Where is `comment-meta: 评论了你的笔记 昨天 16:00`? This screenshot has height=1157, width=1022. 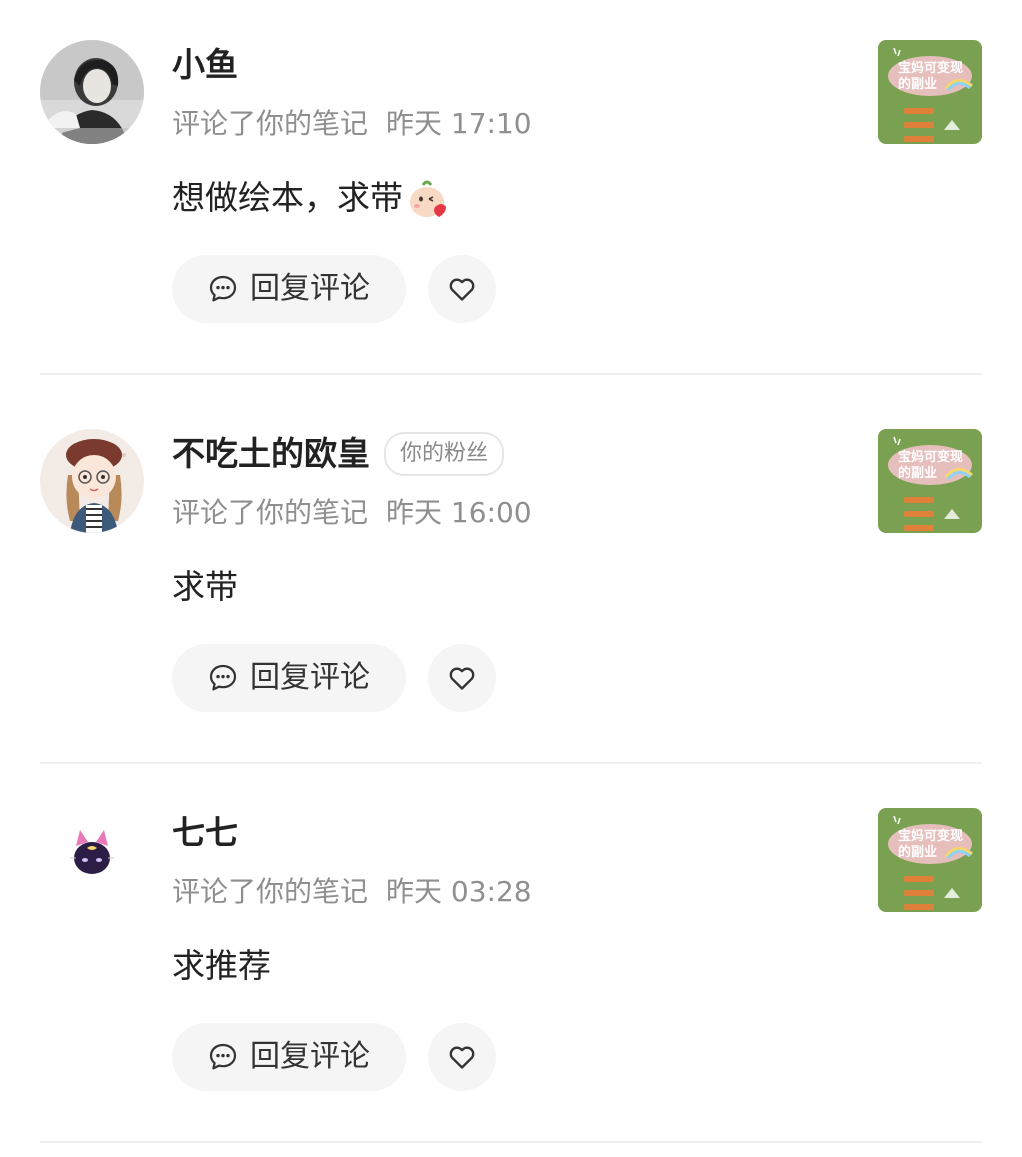 comment-meta: 评论了你的笔记 昨天 16:00 is located at coordinates (352, 513).